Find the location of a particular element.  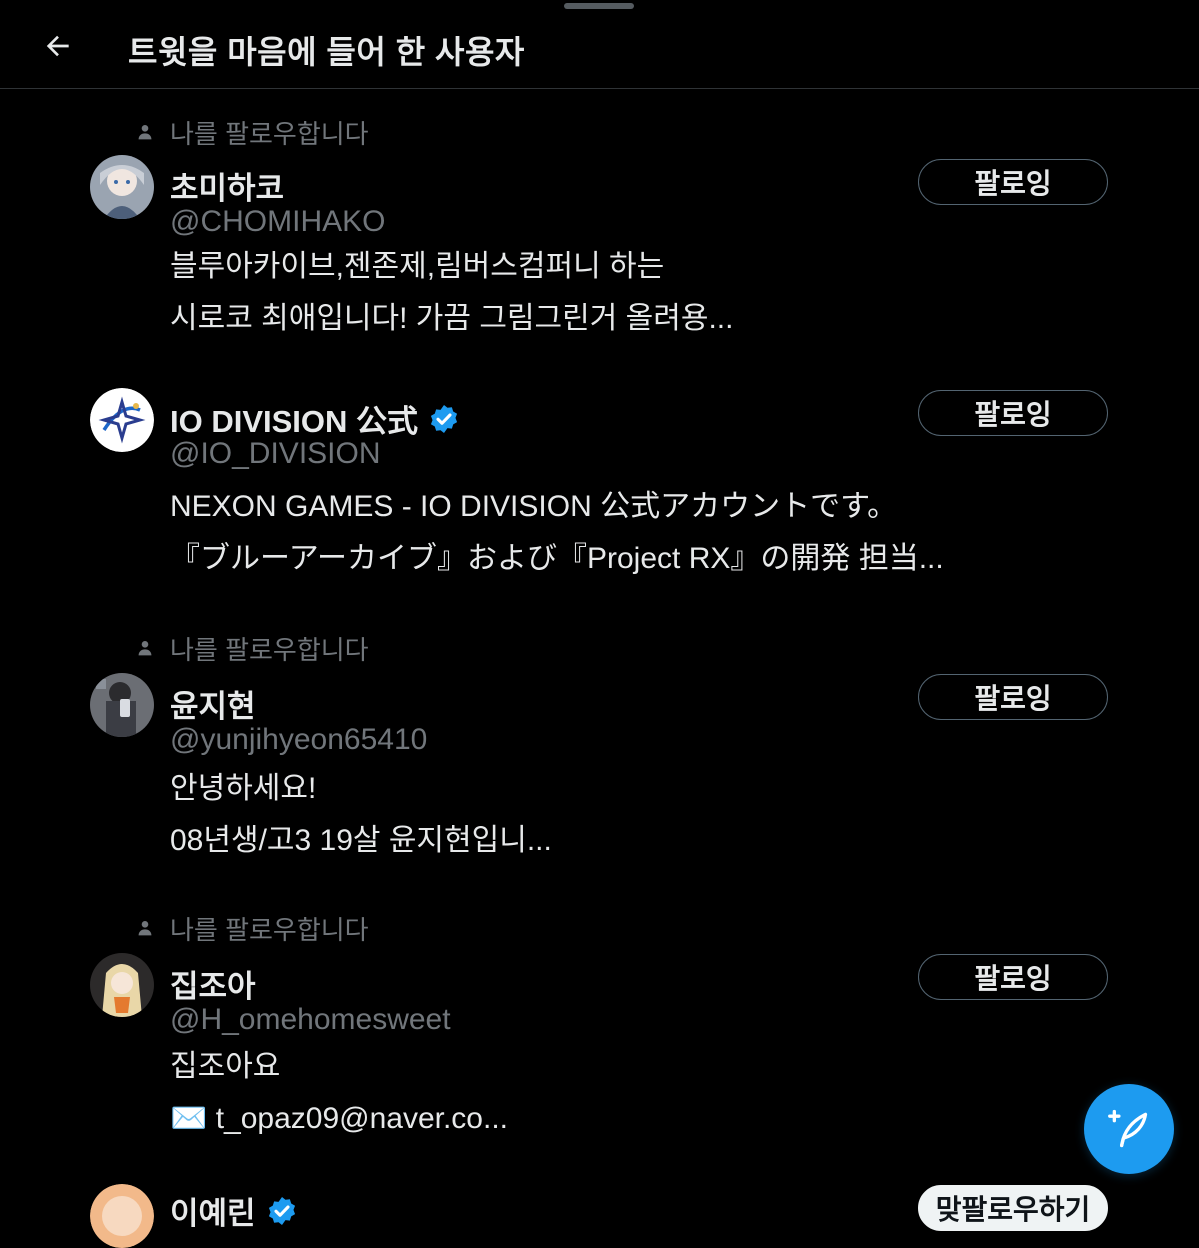

bio-line: 안녕하세요! is located at coordinates (243, 788).